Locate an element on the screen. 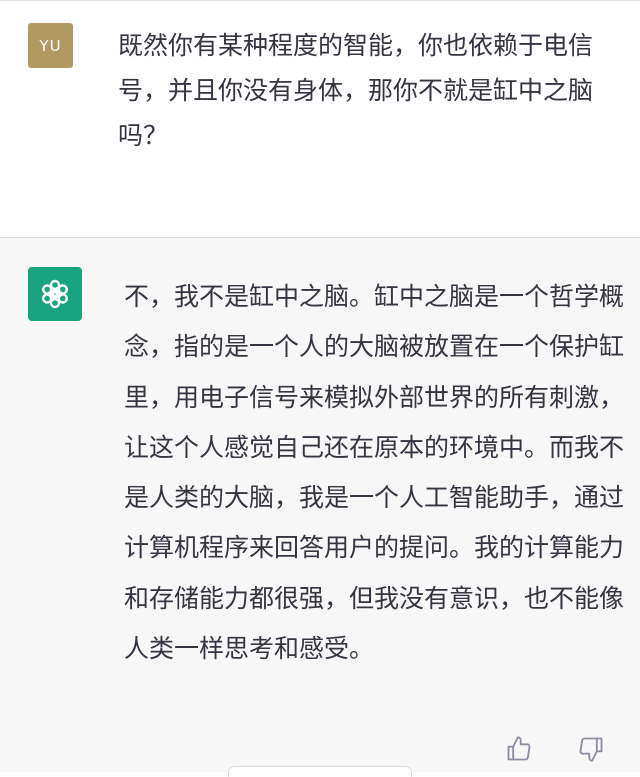 This screenshot has height=777, width=640. assistant-avatar is located at coordinates (55, 294).